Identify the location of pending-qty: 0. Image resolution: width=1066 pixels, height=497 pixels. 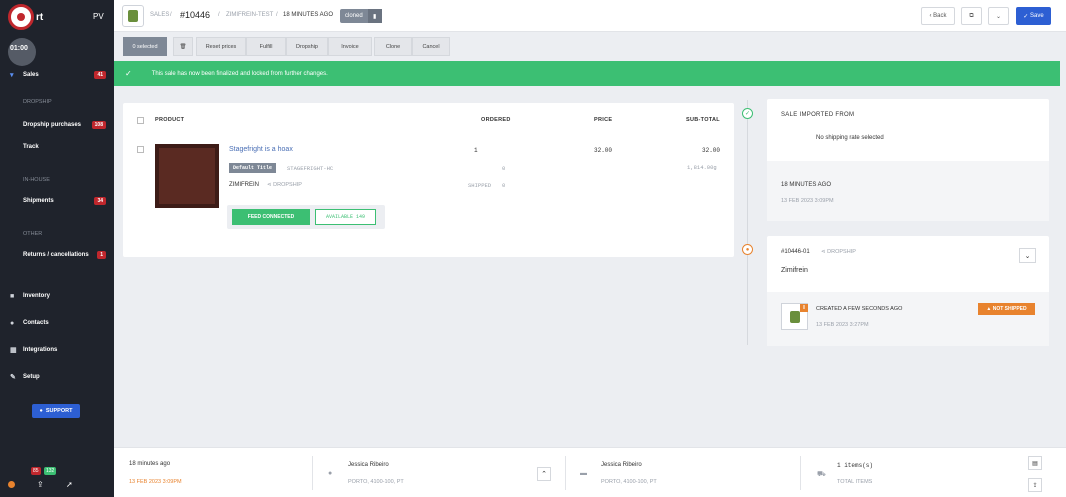
(504, 168).